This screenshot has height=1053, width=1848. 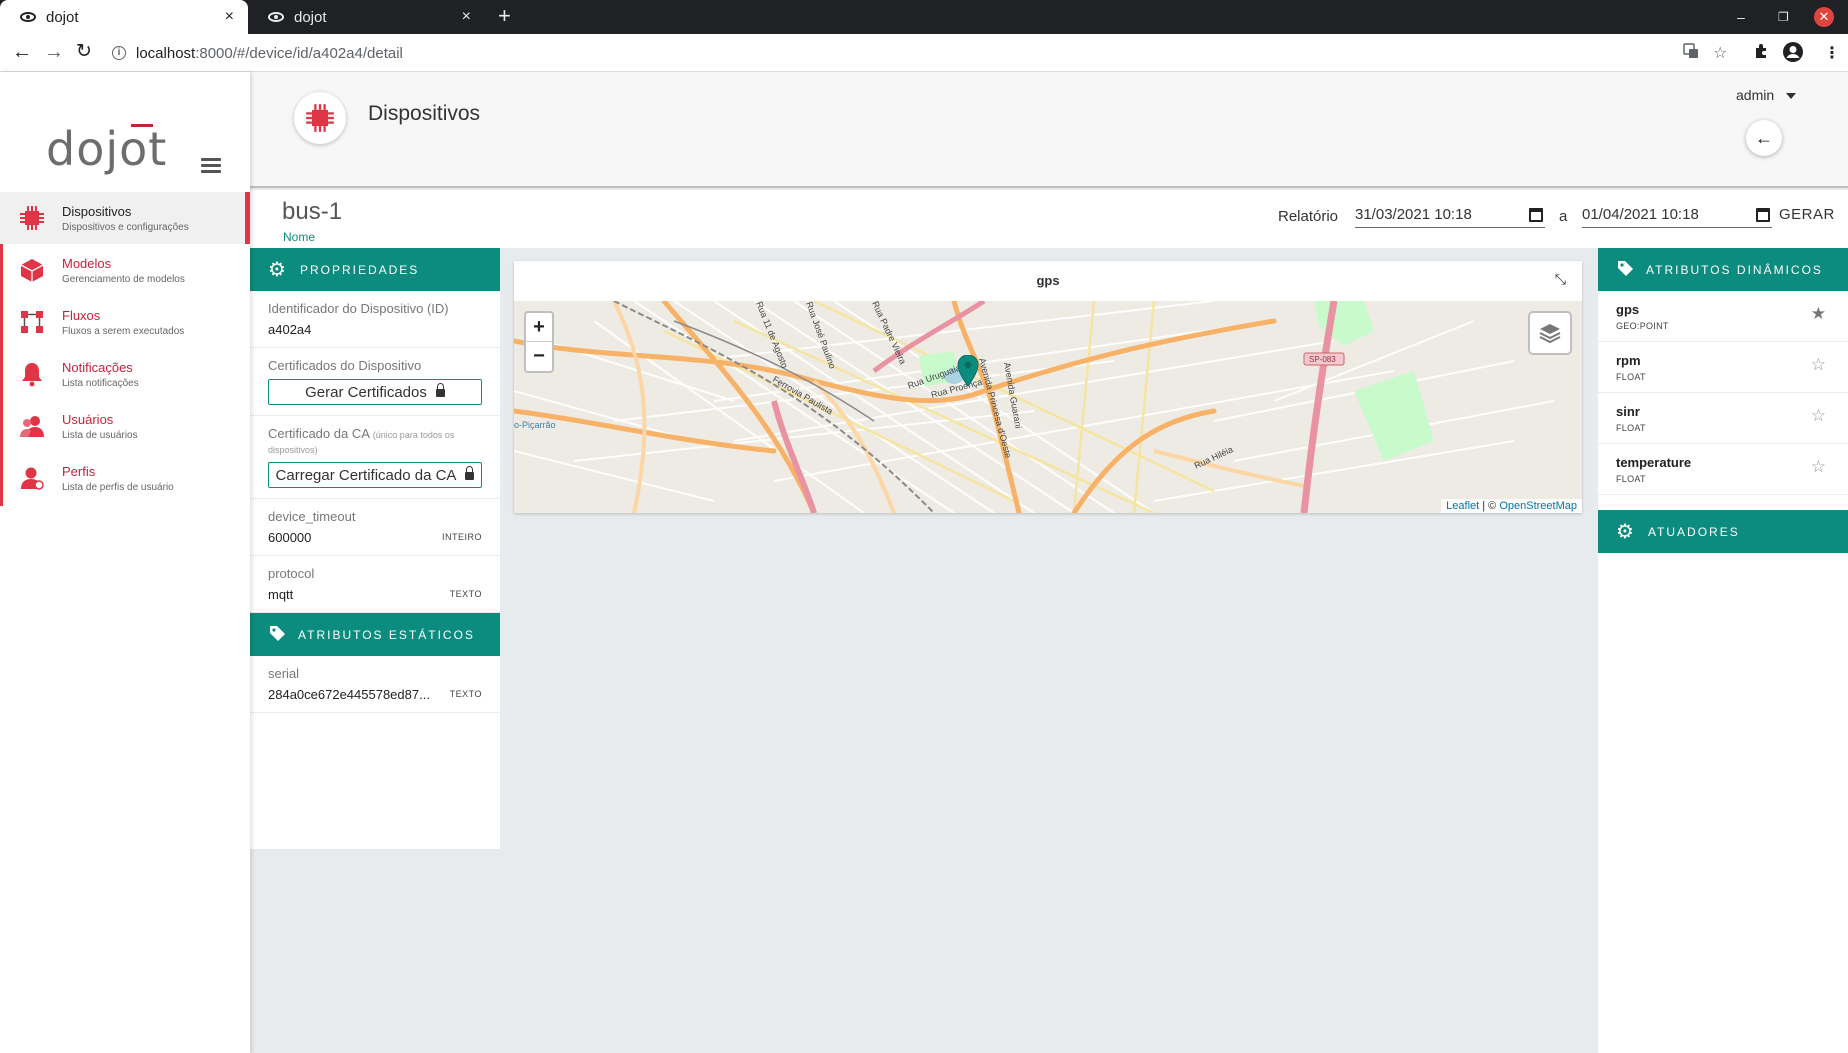 What do you see at coordinates (1453, 214) in the screenshot?
I see `from-time-value: 10:18` at bounding box center [1453, 214].